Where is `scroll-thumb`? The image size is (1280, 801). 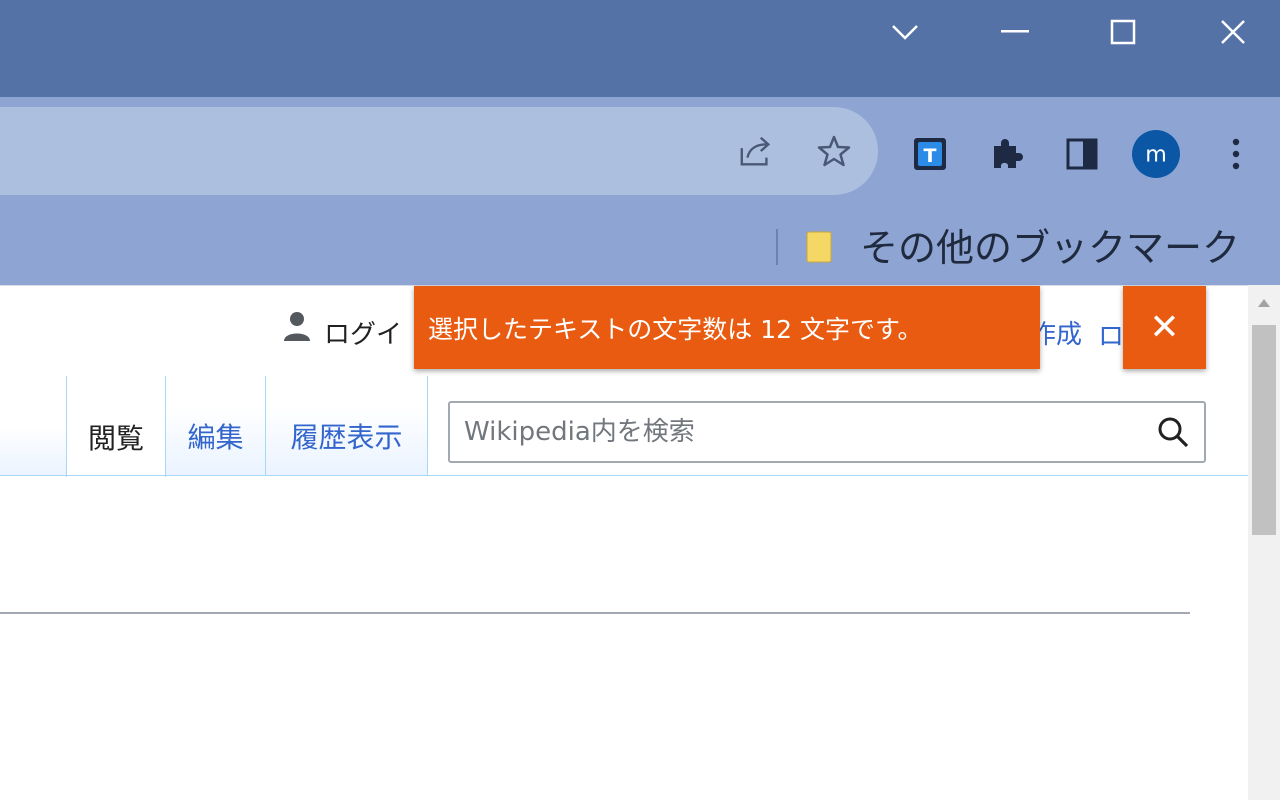
scroll-thumb is located at coordinates (1264, 430).